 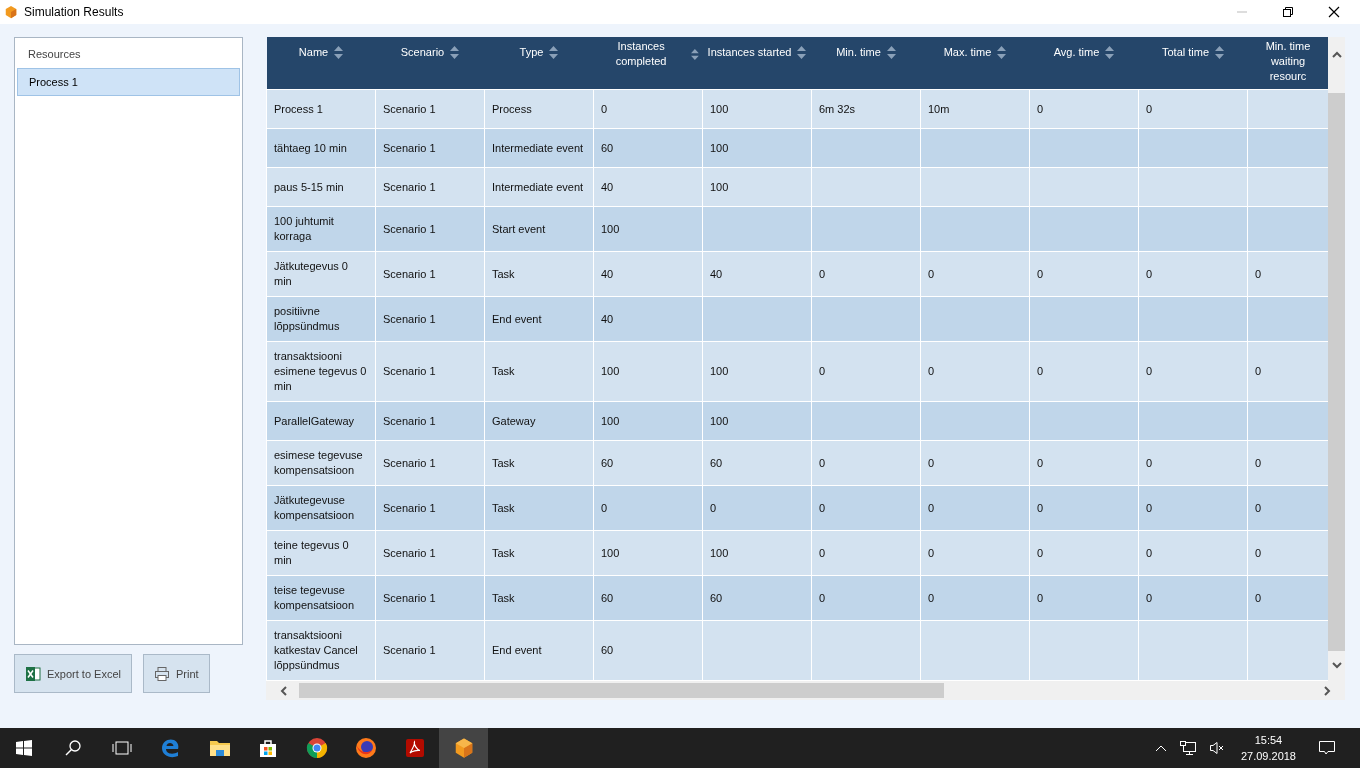 What do you see at coordinates (365, 748) in the screenshot?
I see `fox-globe-icon` at bounding box center [365, 748].